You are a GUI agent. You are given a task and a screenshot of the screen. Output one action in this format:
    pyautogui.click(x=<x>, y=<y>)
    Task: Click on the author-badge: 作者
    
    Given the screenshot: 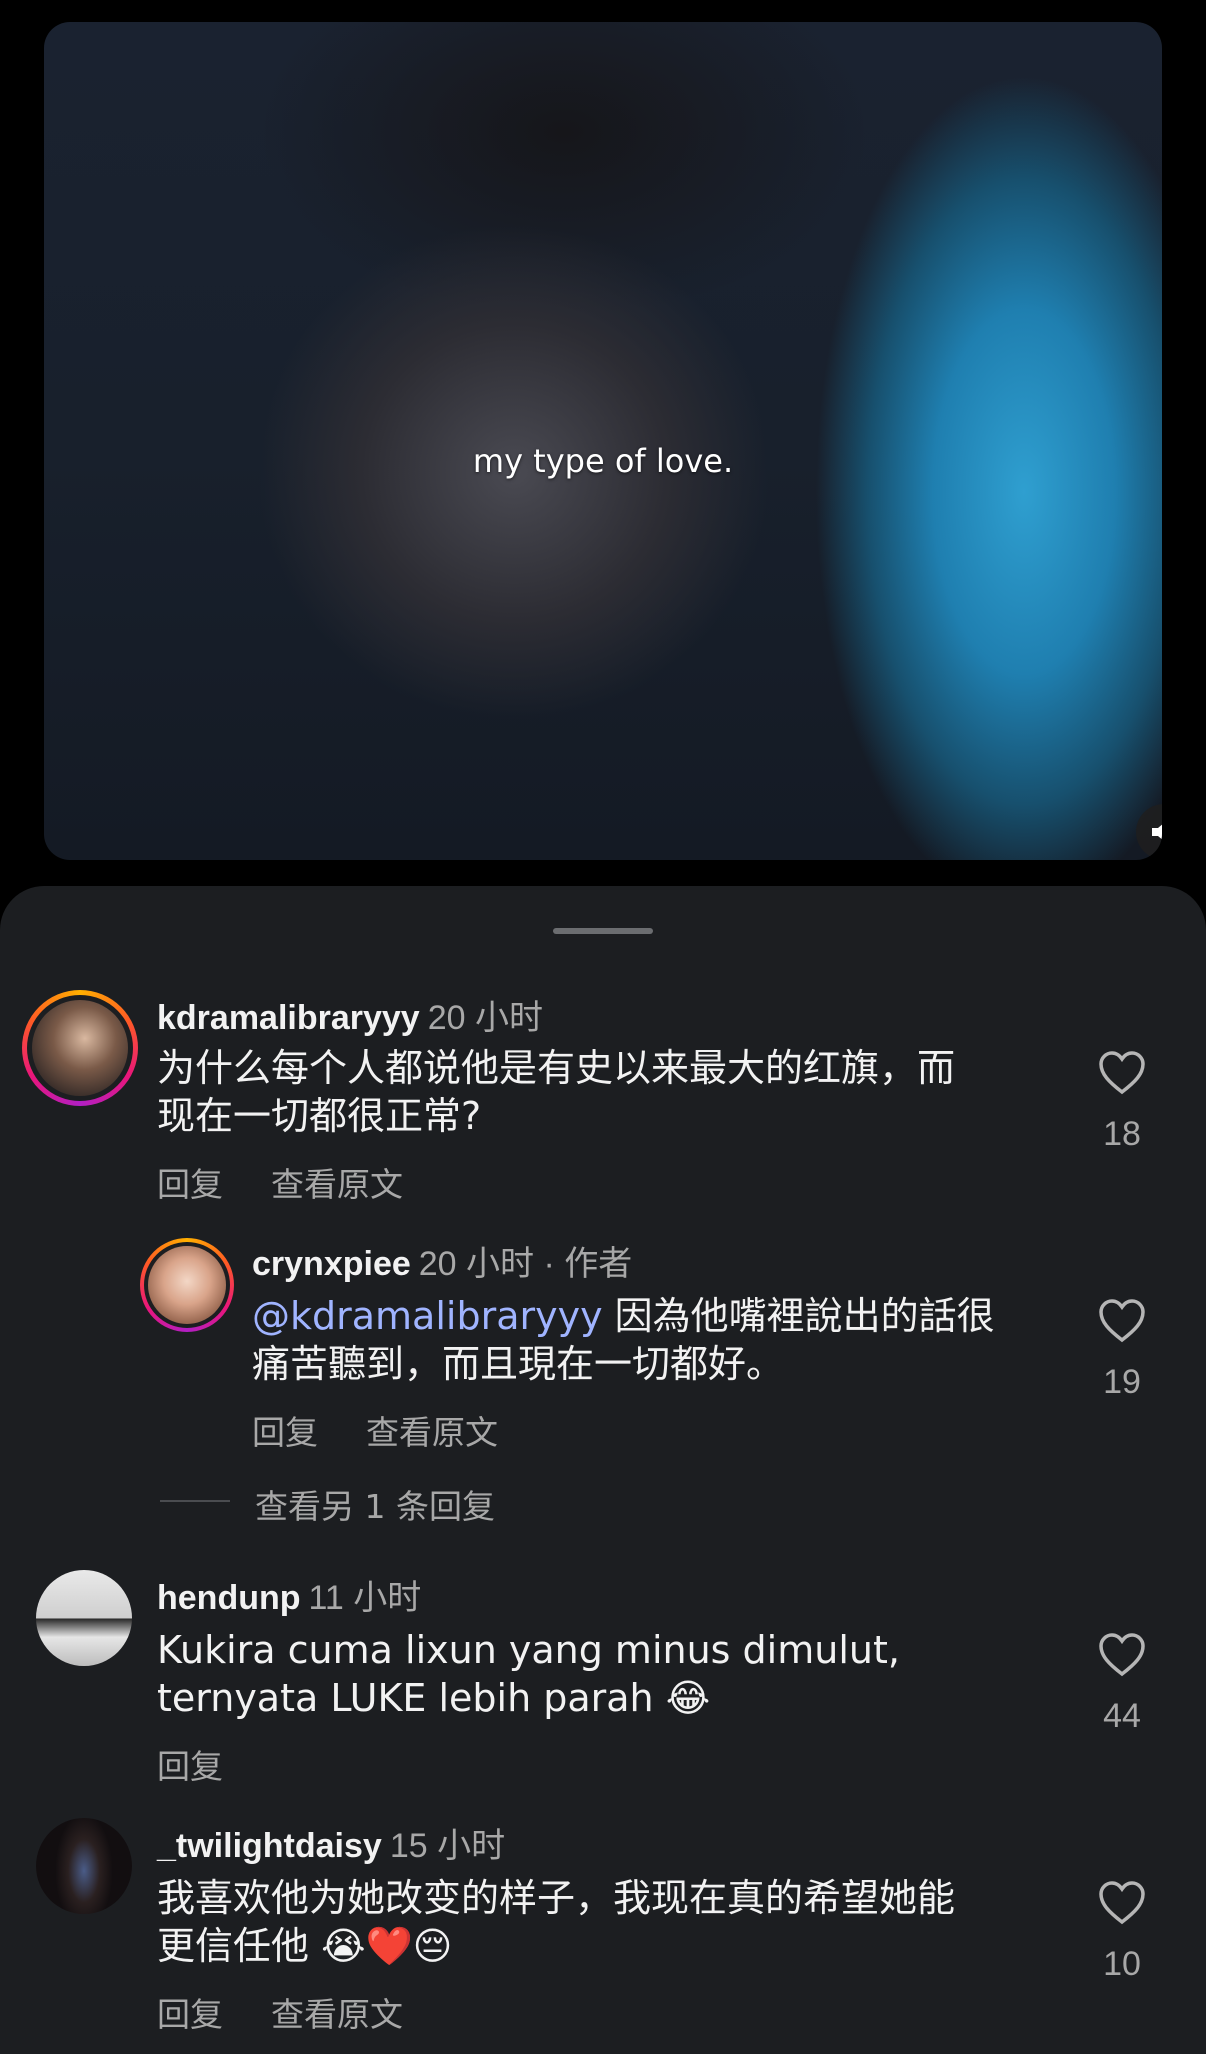 What is the action you would take?
    pyautogui.click(x=598, y=1264)
    